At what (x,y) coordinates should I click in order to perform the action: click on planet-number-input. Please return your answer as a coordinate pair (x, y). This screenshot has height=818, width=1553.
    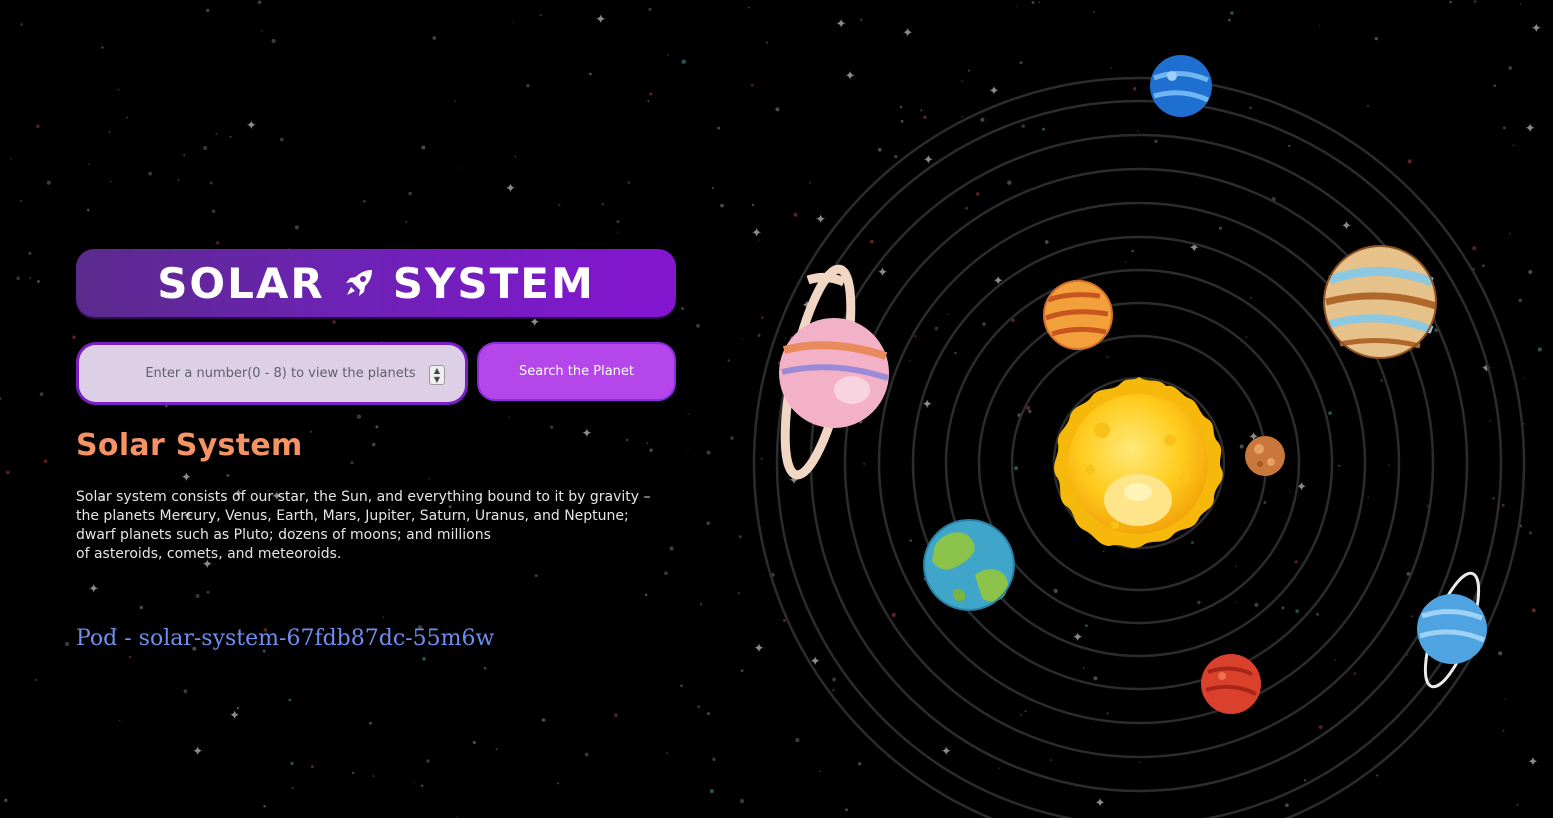
    Looking at the image, I should click on (288, 373).